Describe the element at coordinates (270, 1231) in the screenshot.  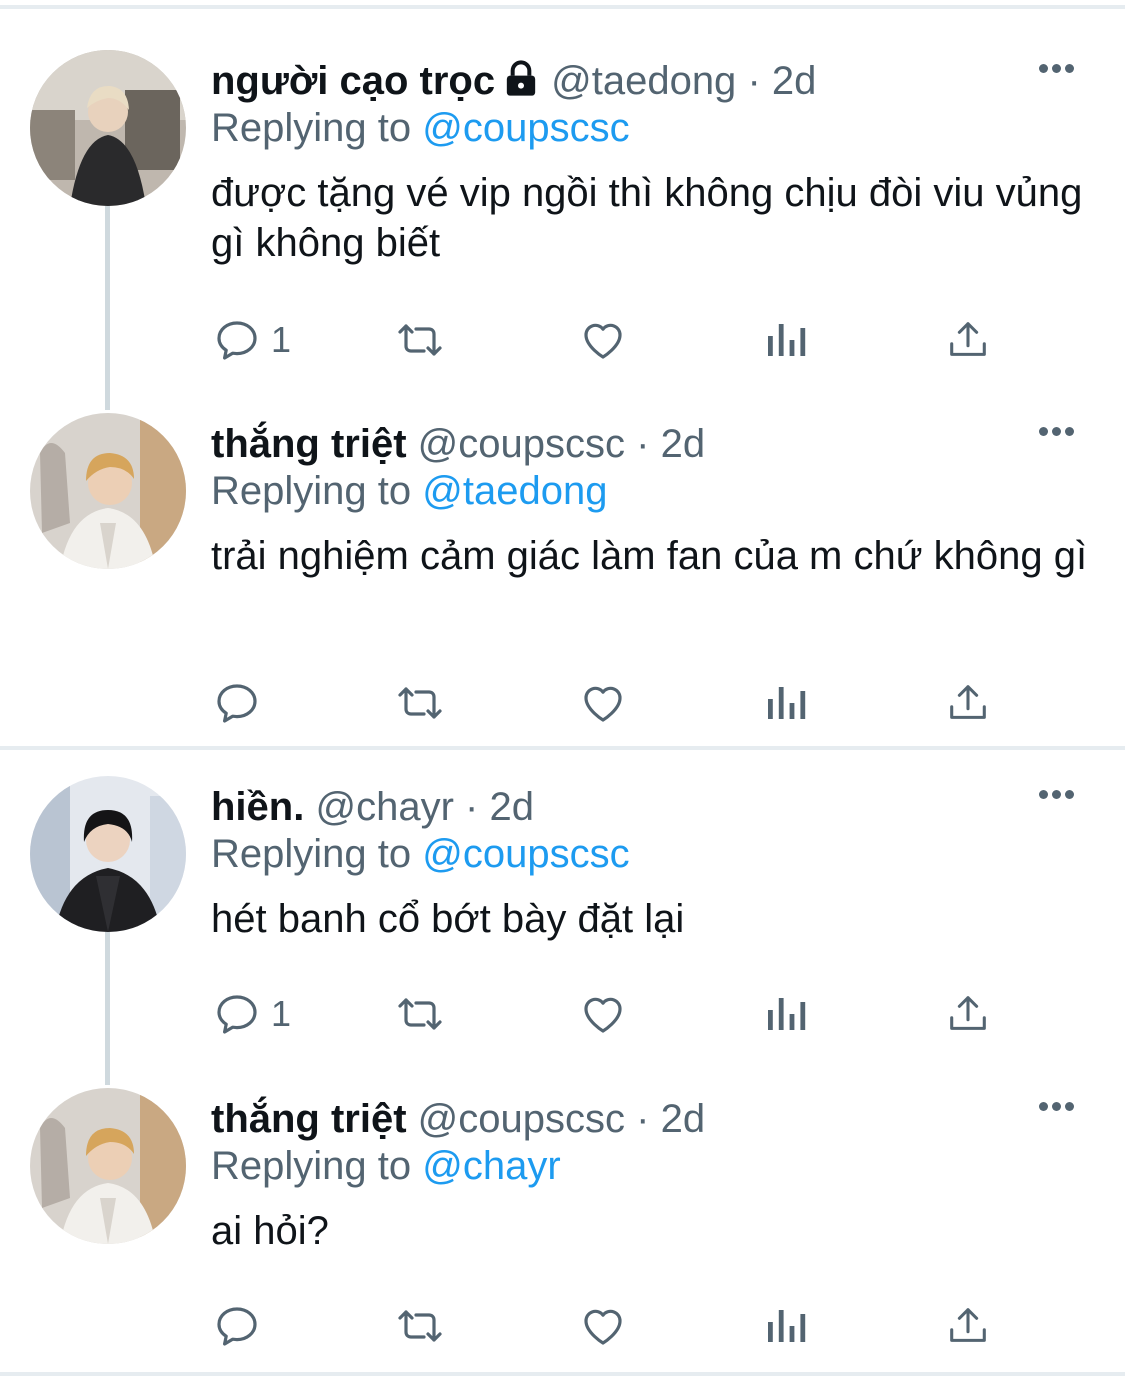
I see `tweet-text: ai hỏi?` at that location.